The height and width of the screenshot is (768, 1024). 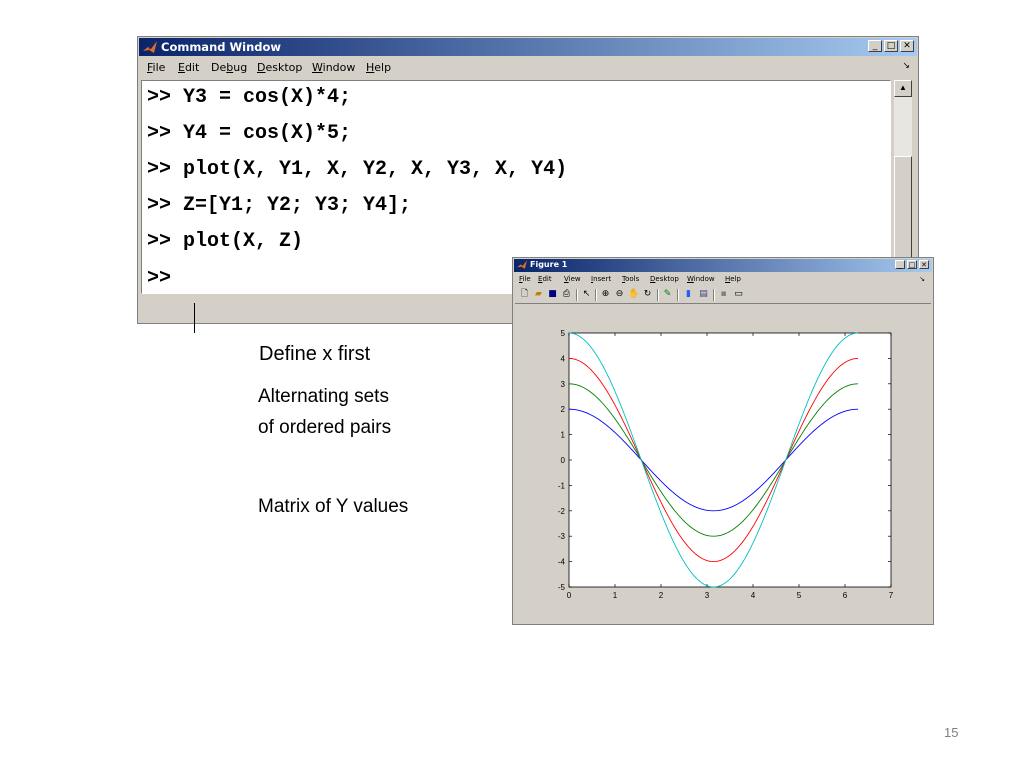 I want to click on annotation-define-x: Define x first, so click(x=315, y=354).